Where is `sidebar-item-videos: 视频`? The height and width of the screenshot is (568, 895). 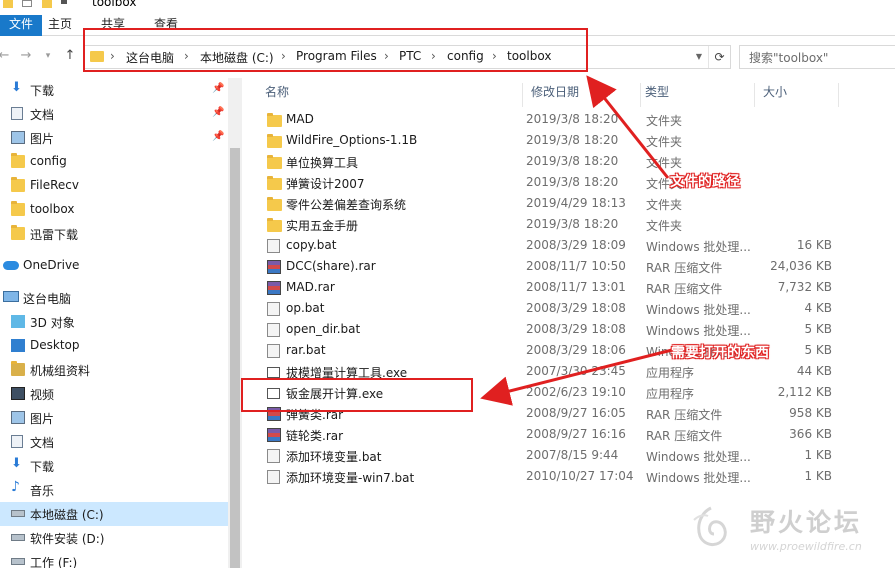 sidebar-item-videos: 视频 is located at coordinates (114, 394).